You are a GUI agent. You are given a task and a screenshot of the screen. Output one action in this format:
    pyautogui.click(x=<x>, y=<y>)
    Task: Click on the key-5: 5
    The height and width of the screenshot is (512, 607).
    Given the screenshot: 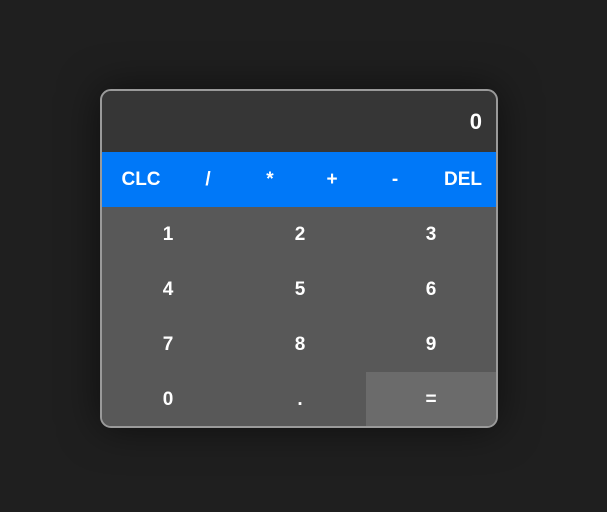 What is the action you would take?
    pyautogui.click(x=300, y=289)
    